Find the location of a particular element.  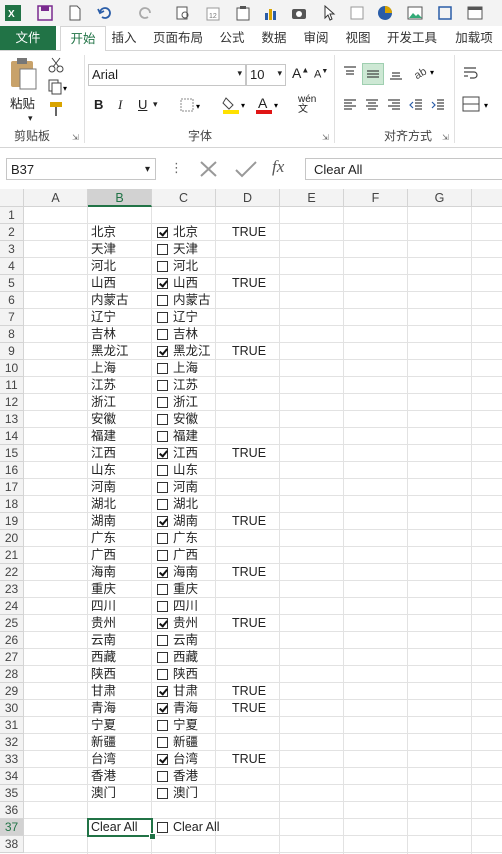

cell-province: 山东 is located at coordinates (103, 470).